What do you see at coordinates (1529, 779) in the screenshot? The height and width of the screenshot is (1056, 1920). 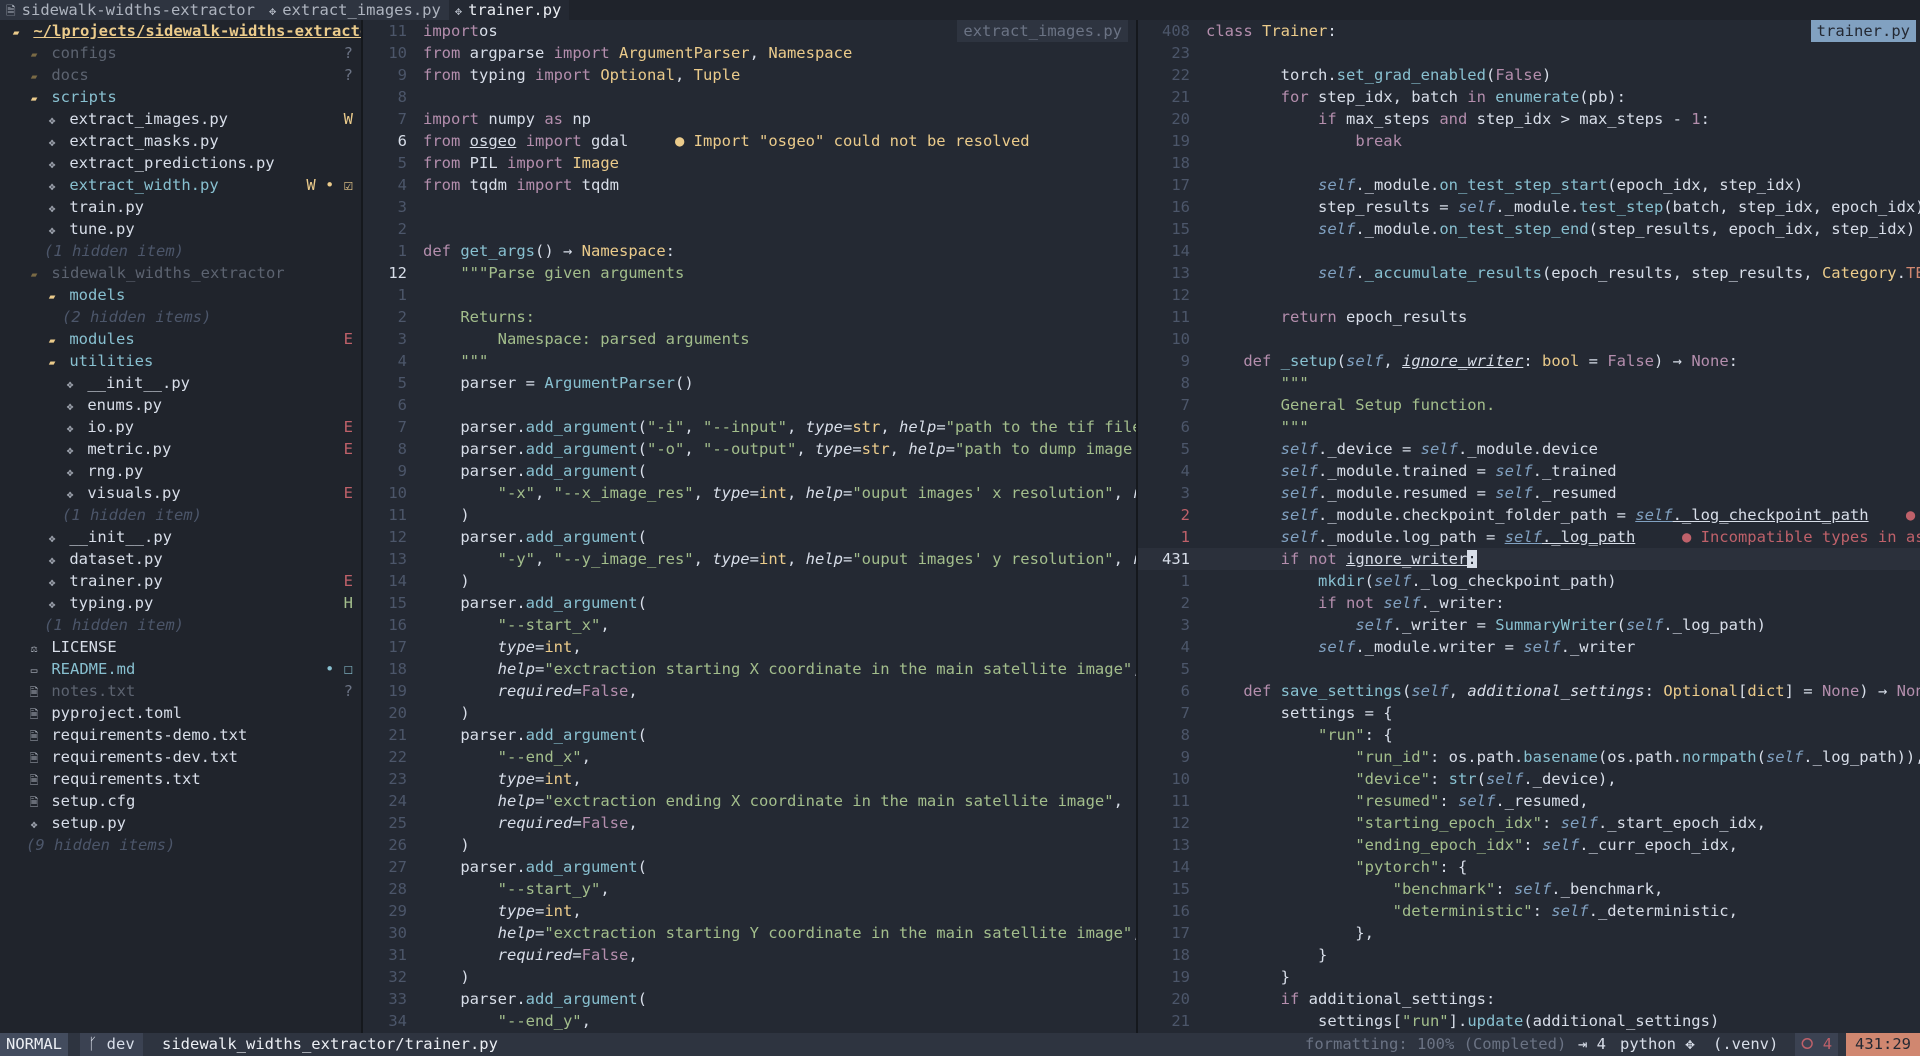 I see `code-line: 10 "device": str(self._device),` at bounding box center [1529, 779].